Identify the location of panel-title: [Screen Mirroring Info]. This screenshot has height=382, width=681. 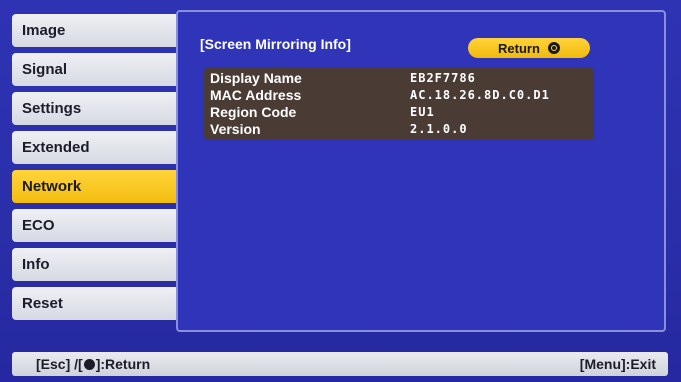
(275, 44).